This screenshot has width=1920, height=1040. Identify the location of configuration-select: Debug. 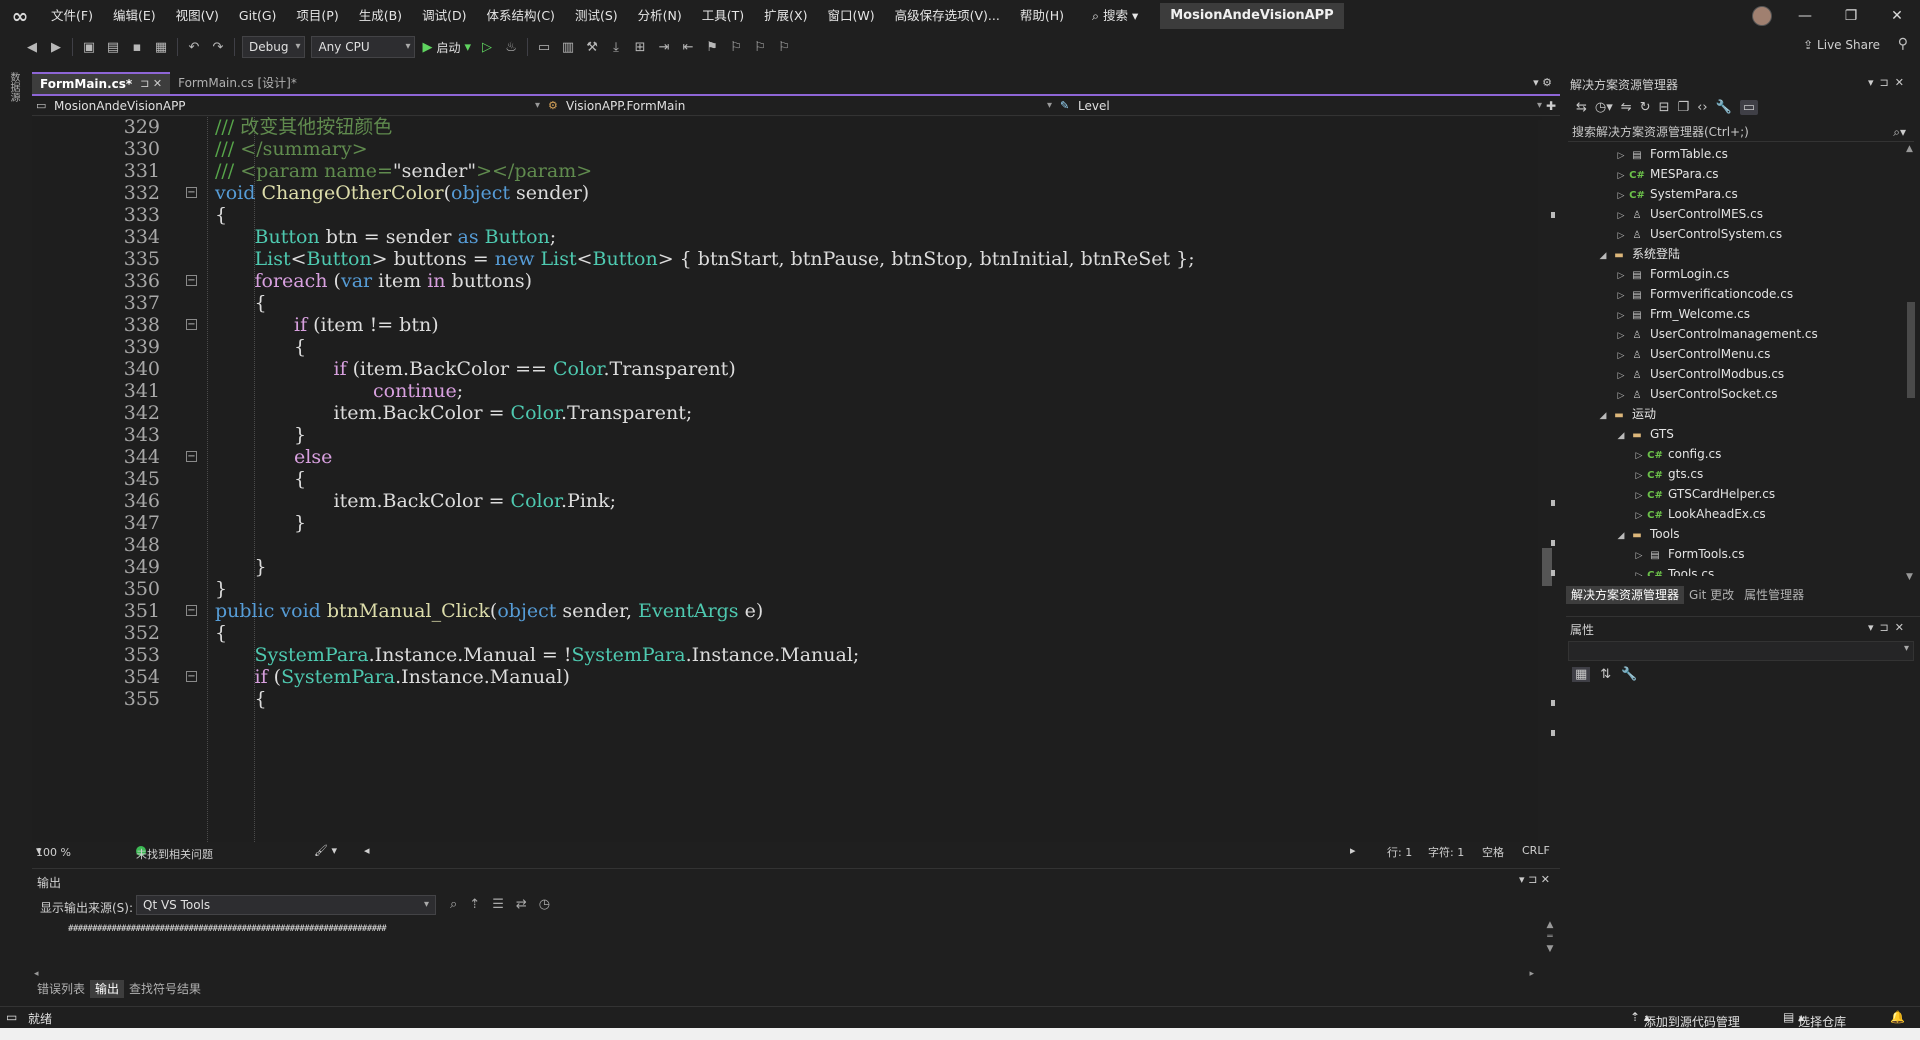
(274, 47).